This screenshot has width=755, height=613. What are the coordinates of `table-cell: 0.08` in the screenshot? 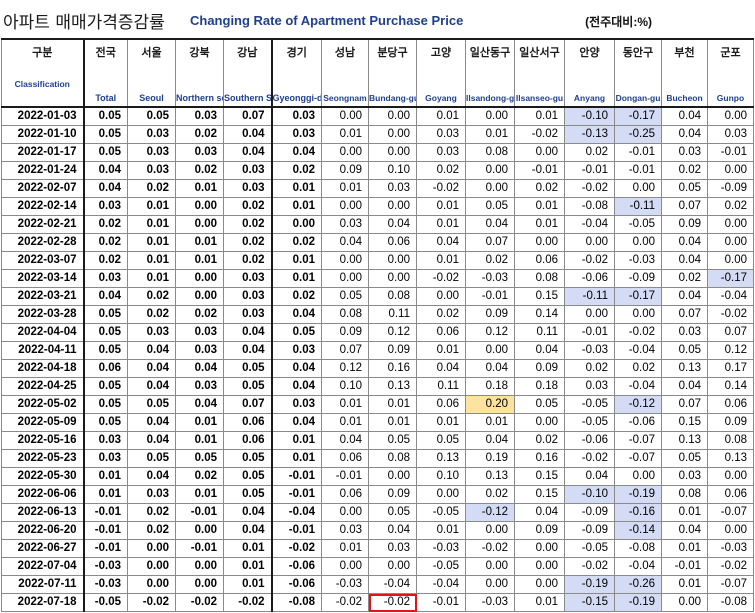 It's located at (392, 458).